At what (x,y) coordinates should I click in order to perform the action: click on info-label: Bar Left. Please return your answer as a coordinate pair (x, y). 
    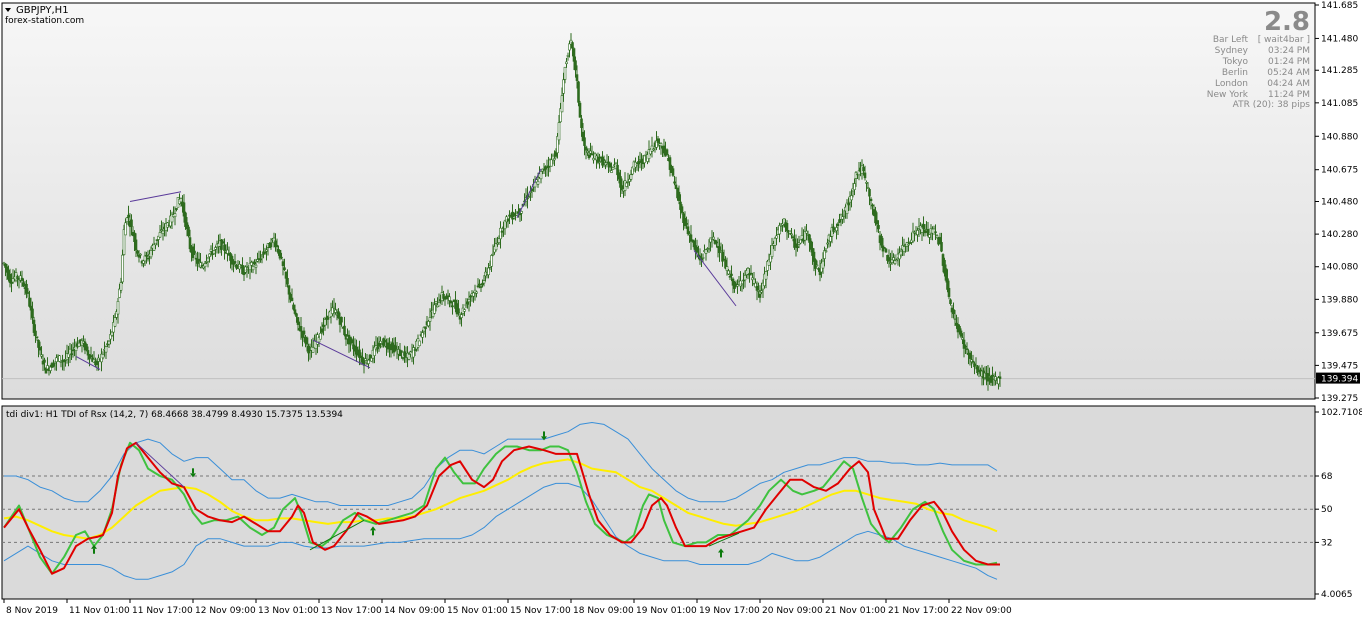
    Looking at the image, I should click on (1231, 40).